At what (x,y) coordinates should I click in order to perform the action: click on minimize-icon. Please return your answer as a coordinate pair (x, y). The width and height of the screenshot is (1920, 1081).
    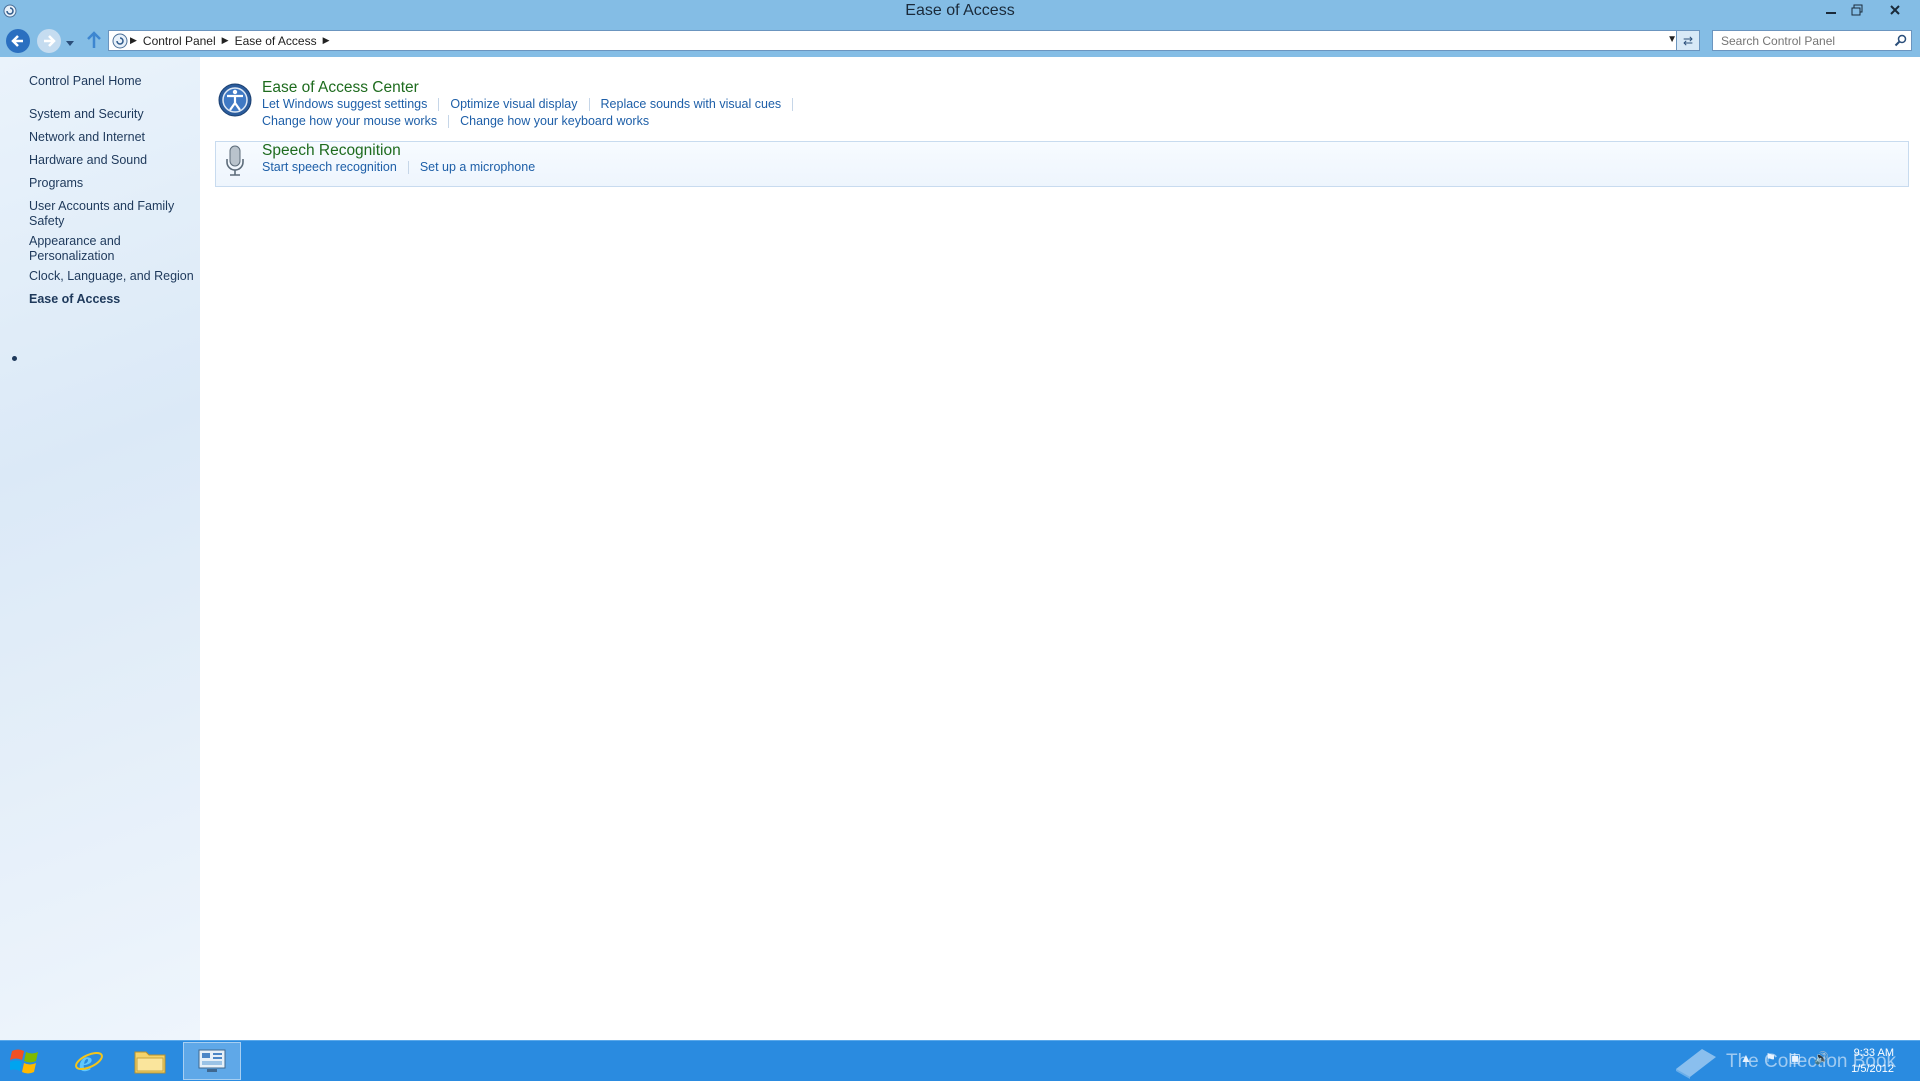
    Looking at the image, I should click on (1831, 13).